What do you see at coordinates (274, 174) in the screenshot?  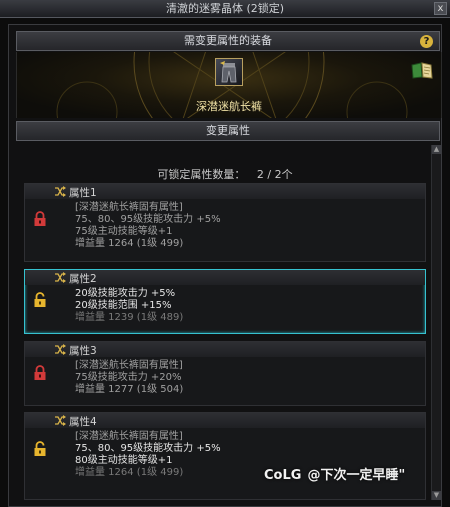 I see `lock-count-value: 2 / 2个` at bounding box center [274, 174].